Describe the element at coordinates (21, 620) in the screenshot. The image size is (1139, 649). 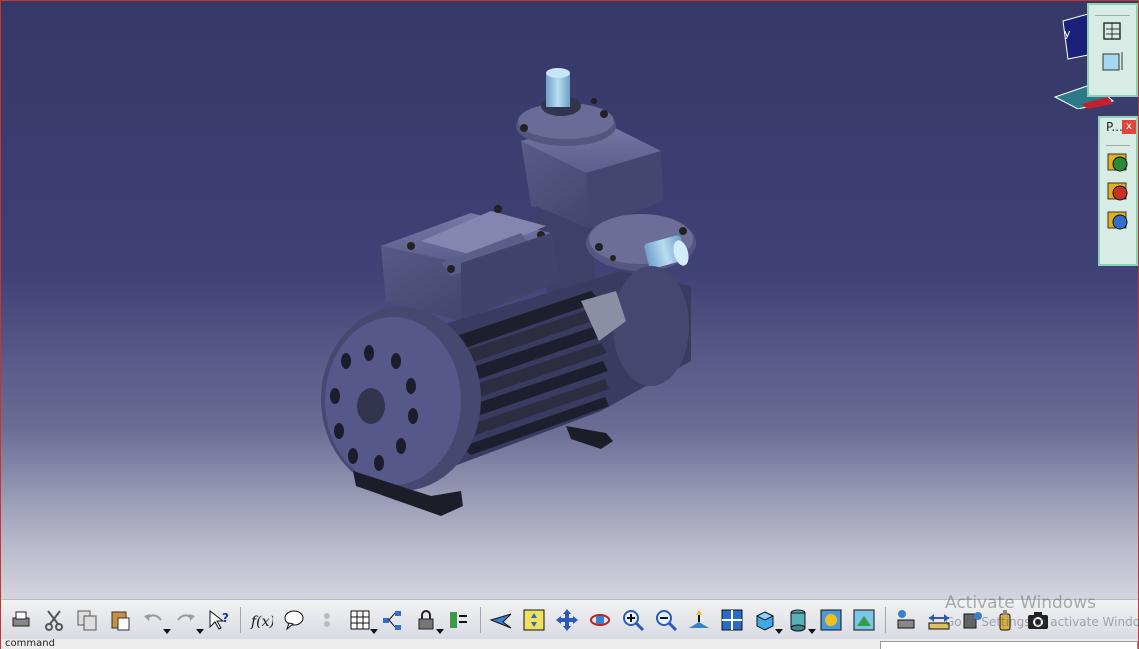
I see `print-icon` at that location.